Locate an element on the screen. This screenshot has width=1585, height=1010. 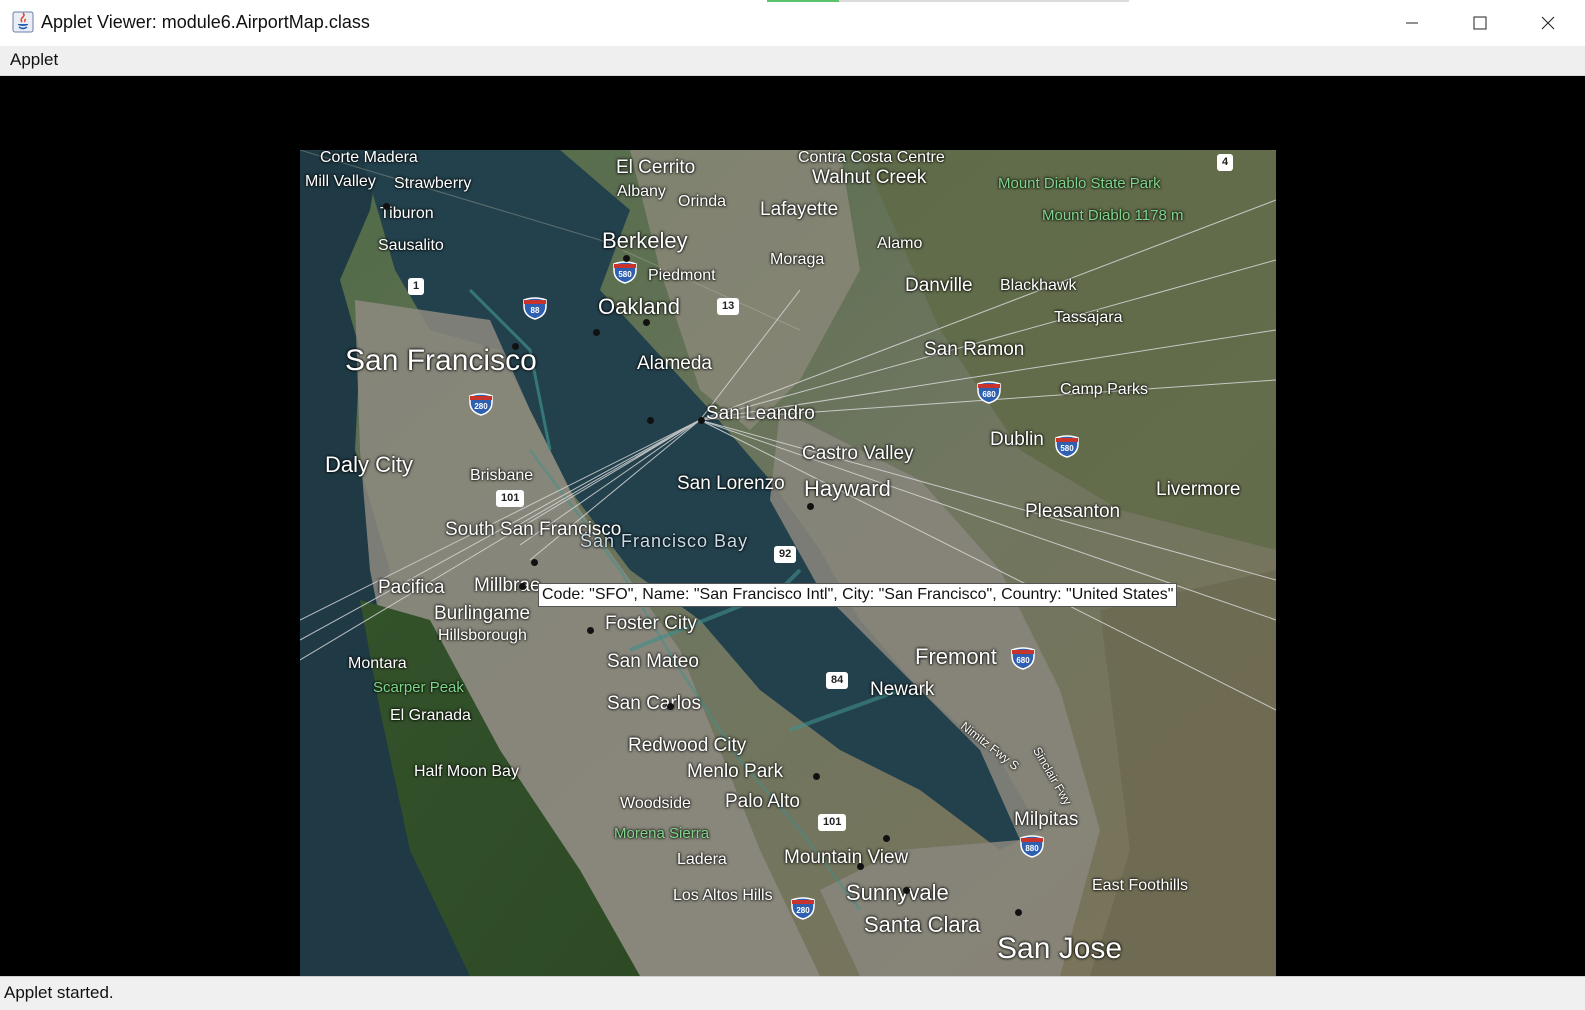
svg-text: 580 is located at coordinates (625, 274).